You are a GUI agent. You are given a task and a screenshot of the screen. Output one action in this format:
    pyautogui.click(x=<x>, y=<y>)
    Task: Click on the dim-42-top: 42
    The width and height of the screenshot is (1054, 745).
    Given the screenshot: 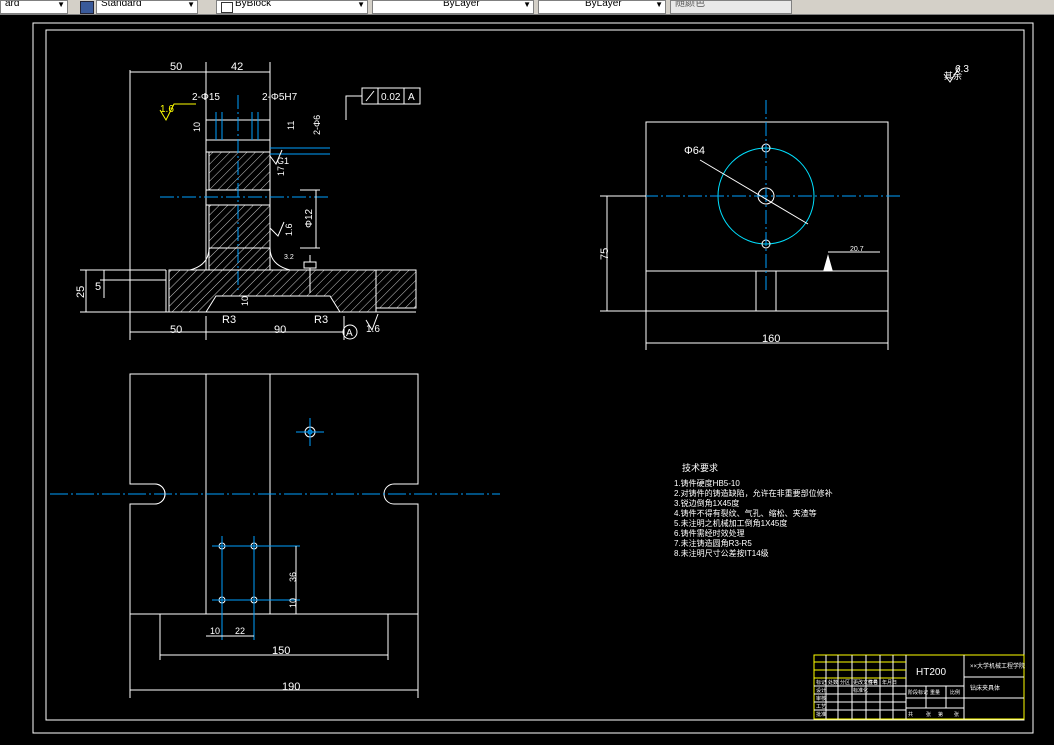 What is the action you would take?
    pyautogui.click(x=237, y=67)
    